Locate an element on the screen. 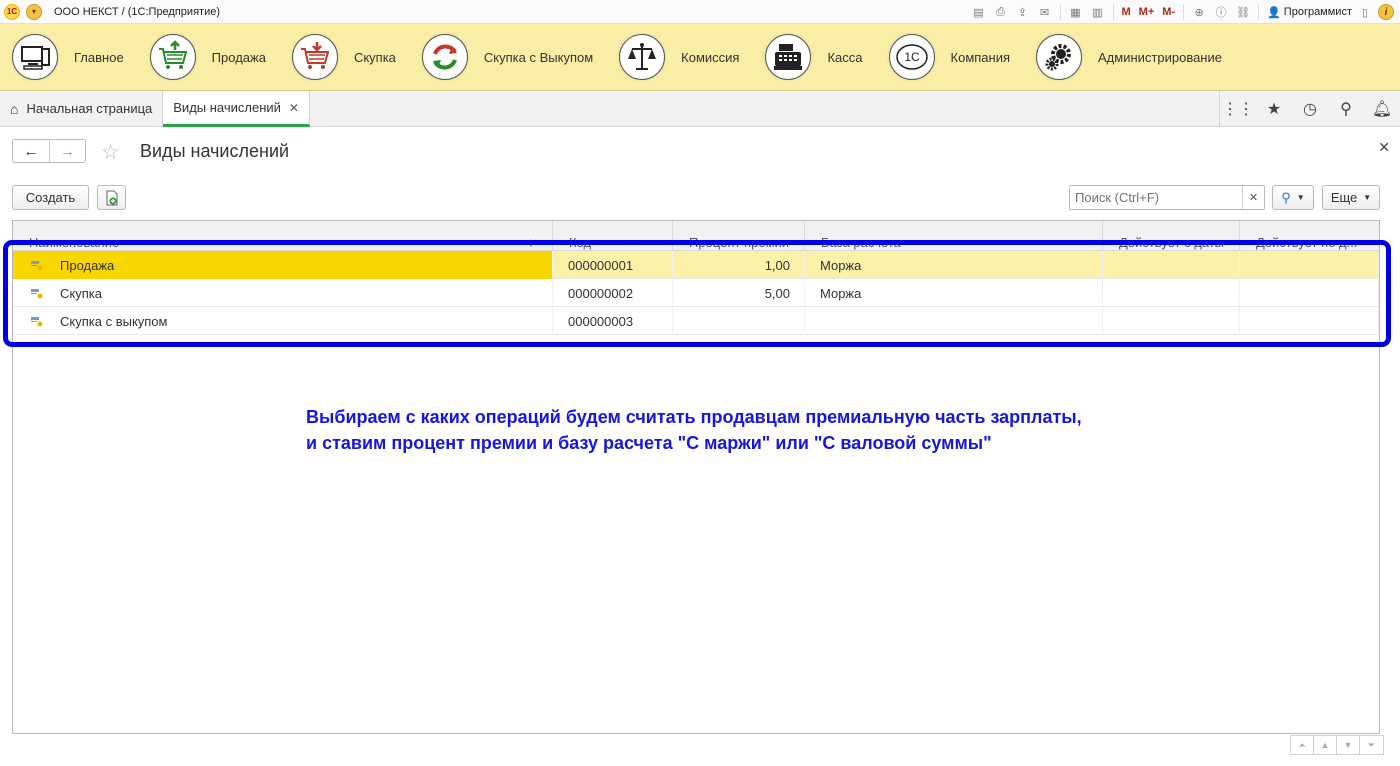 This screenshot has height=766, width=1400. cell-percent is located at coordinates (739, 321).